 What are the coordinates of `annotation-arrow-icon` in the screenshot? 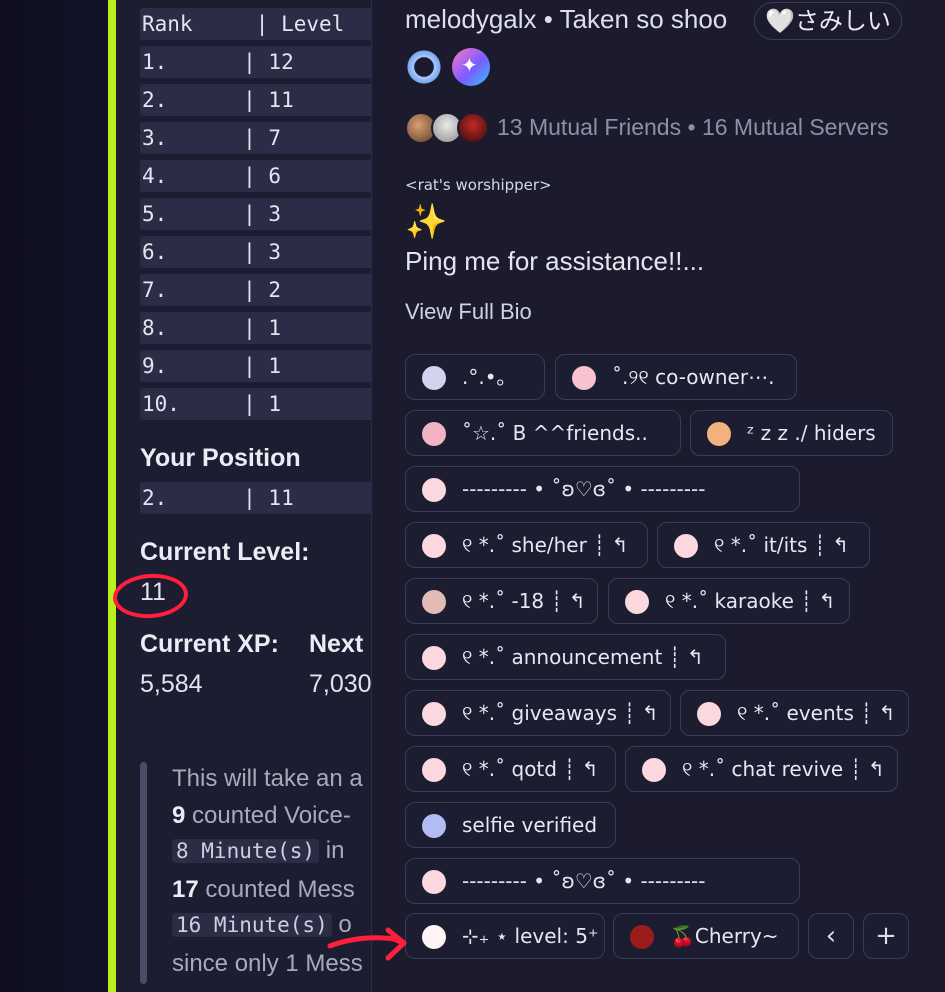 It's located at (367, 944).